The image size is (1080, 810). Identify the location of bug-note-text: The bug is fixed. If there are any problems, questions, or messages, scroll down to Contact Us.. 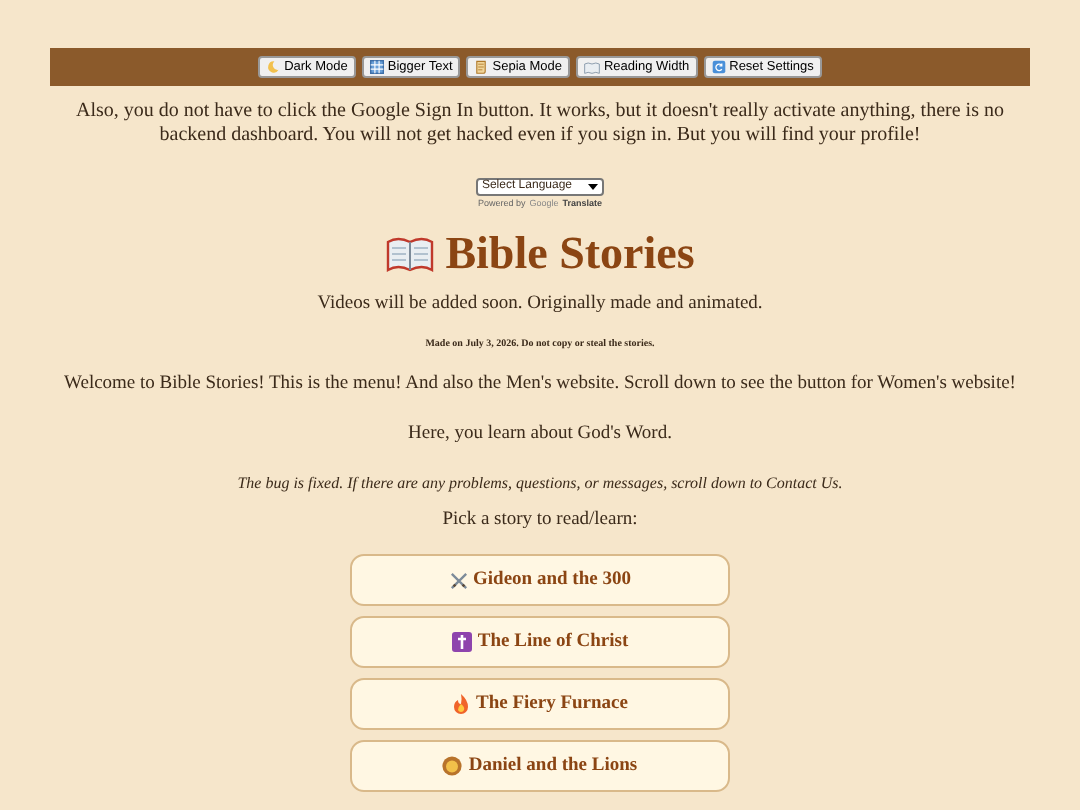
(540, 484).